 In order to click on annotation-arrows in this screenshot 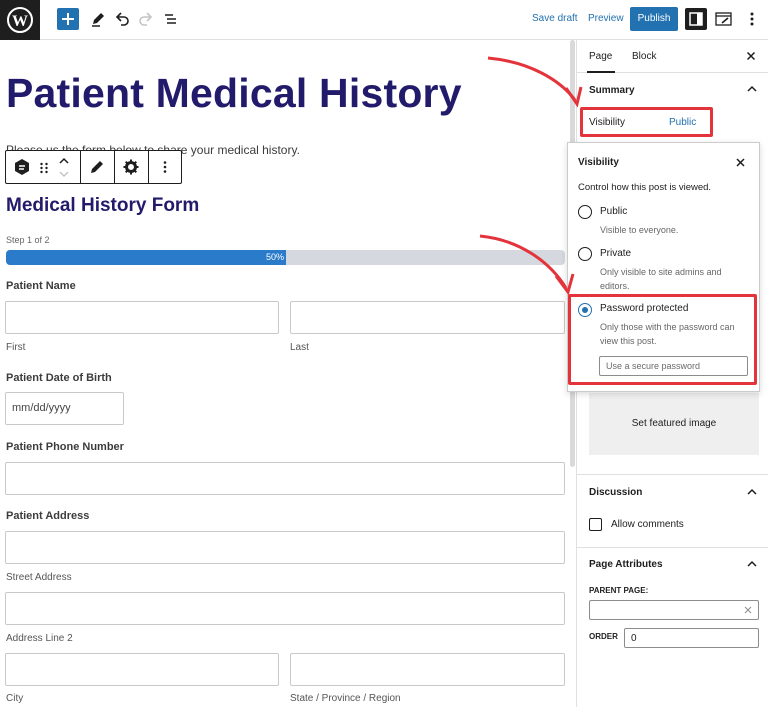, I will do `click(531, 176)`.